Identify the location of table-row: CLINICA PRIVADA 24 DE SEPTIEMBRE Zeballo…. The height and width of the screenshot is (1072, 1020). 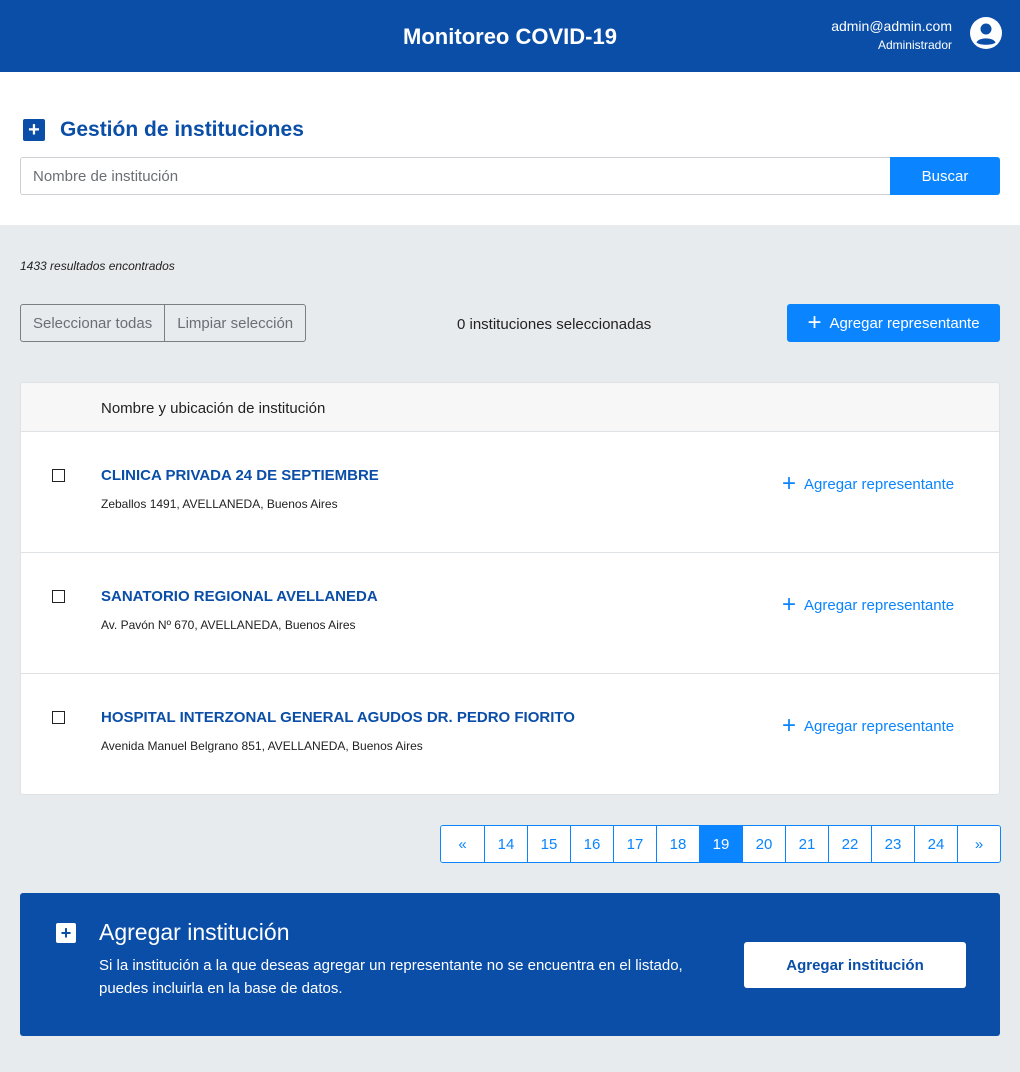
(510, 492).